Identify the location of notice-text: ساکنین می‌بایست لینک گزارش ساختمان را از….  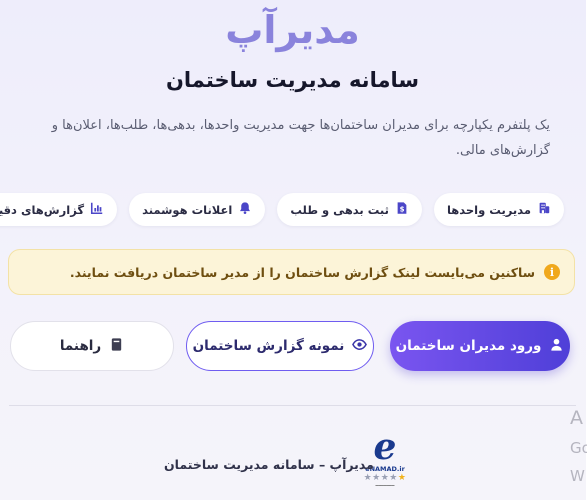
(303, 272).